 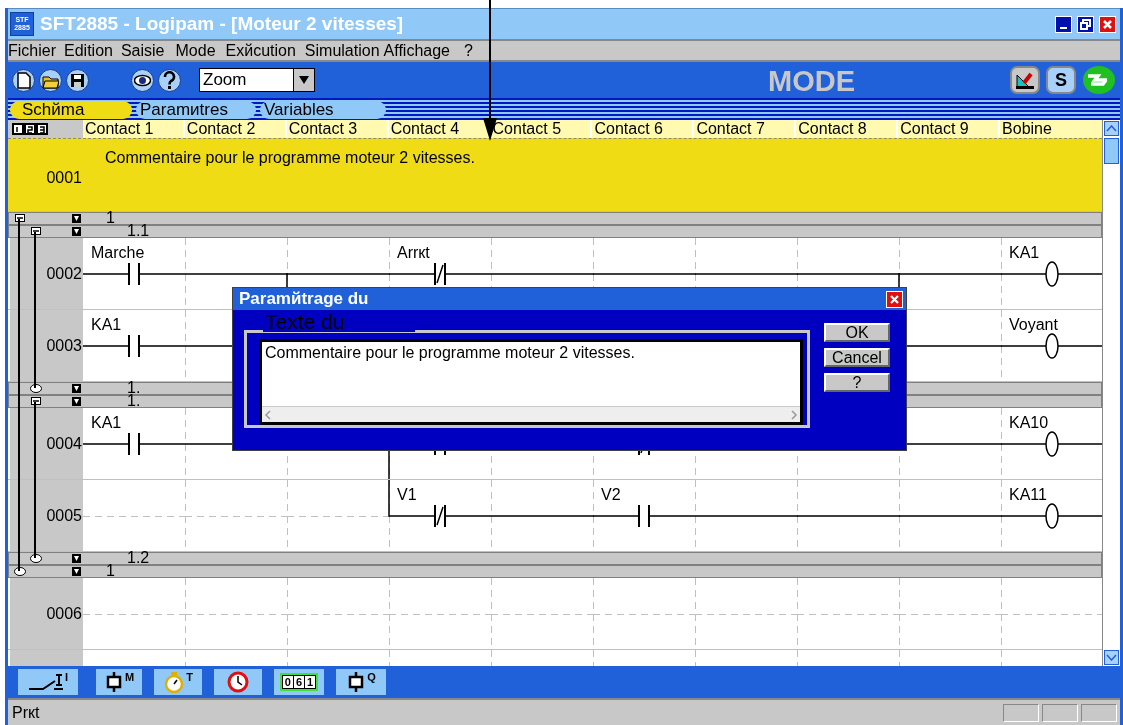 I want to click on menu-item: Edition, so click(x=90, y=50).